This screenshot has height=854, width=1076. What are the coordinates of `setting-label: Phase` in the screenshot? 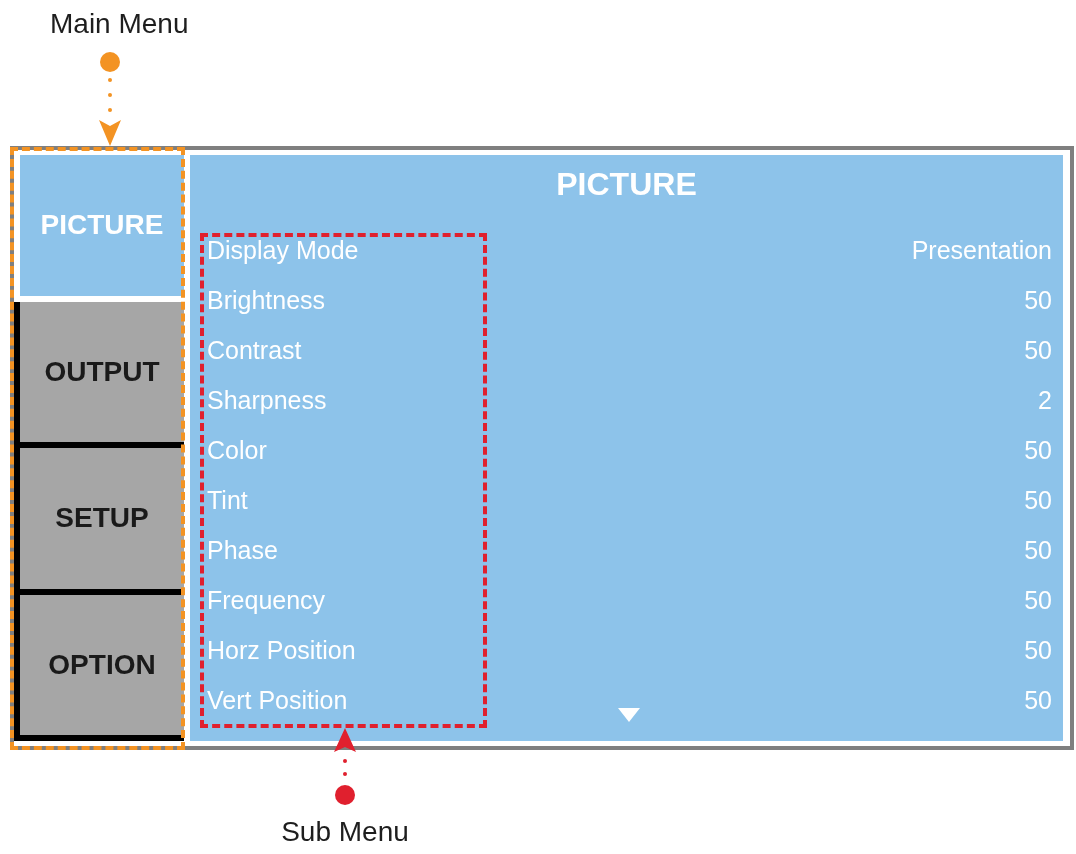 It's located at (242, 550).